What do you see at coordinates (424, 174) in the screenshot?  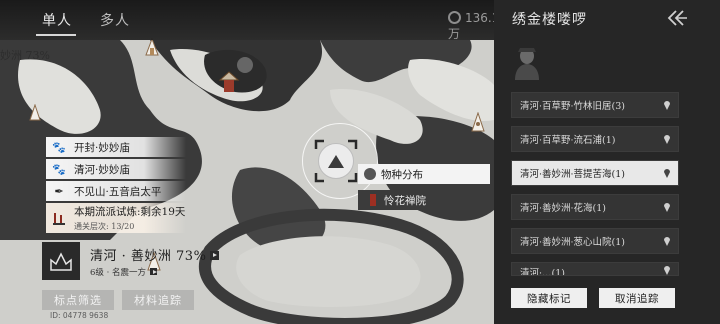 I see `species-distribution-option: 物种分布` at bounding box center [424, 174].